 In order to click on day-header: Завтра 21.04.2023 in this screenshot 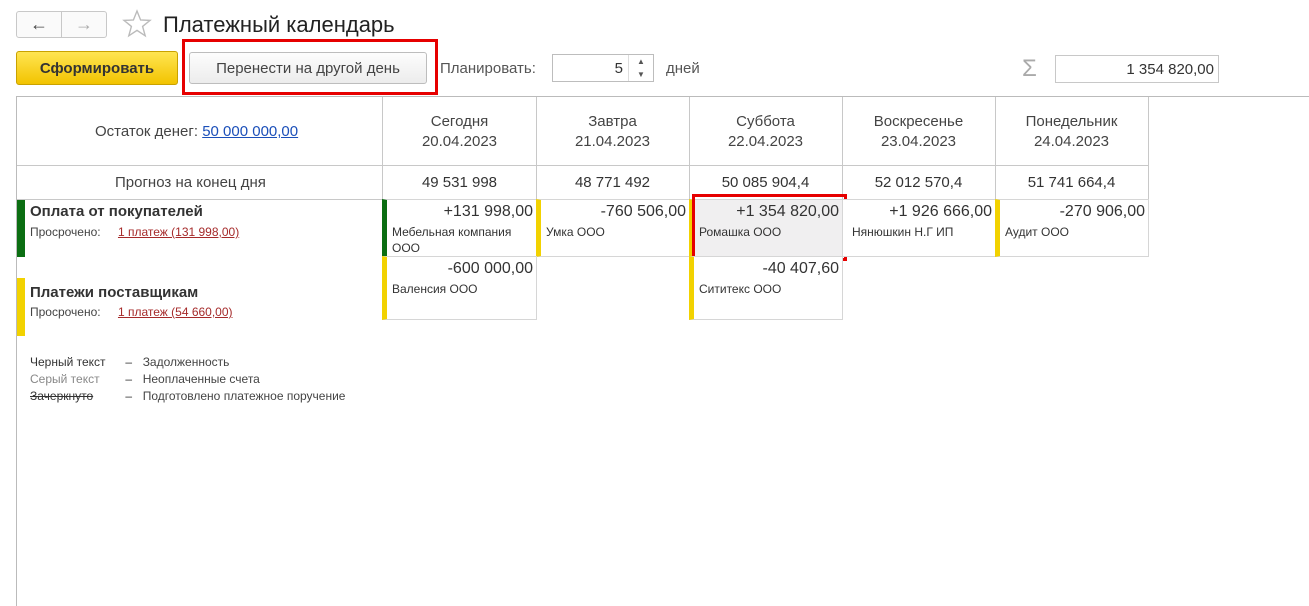, I will do `click(612, 132)`.